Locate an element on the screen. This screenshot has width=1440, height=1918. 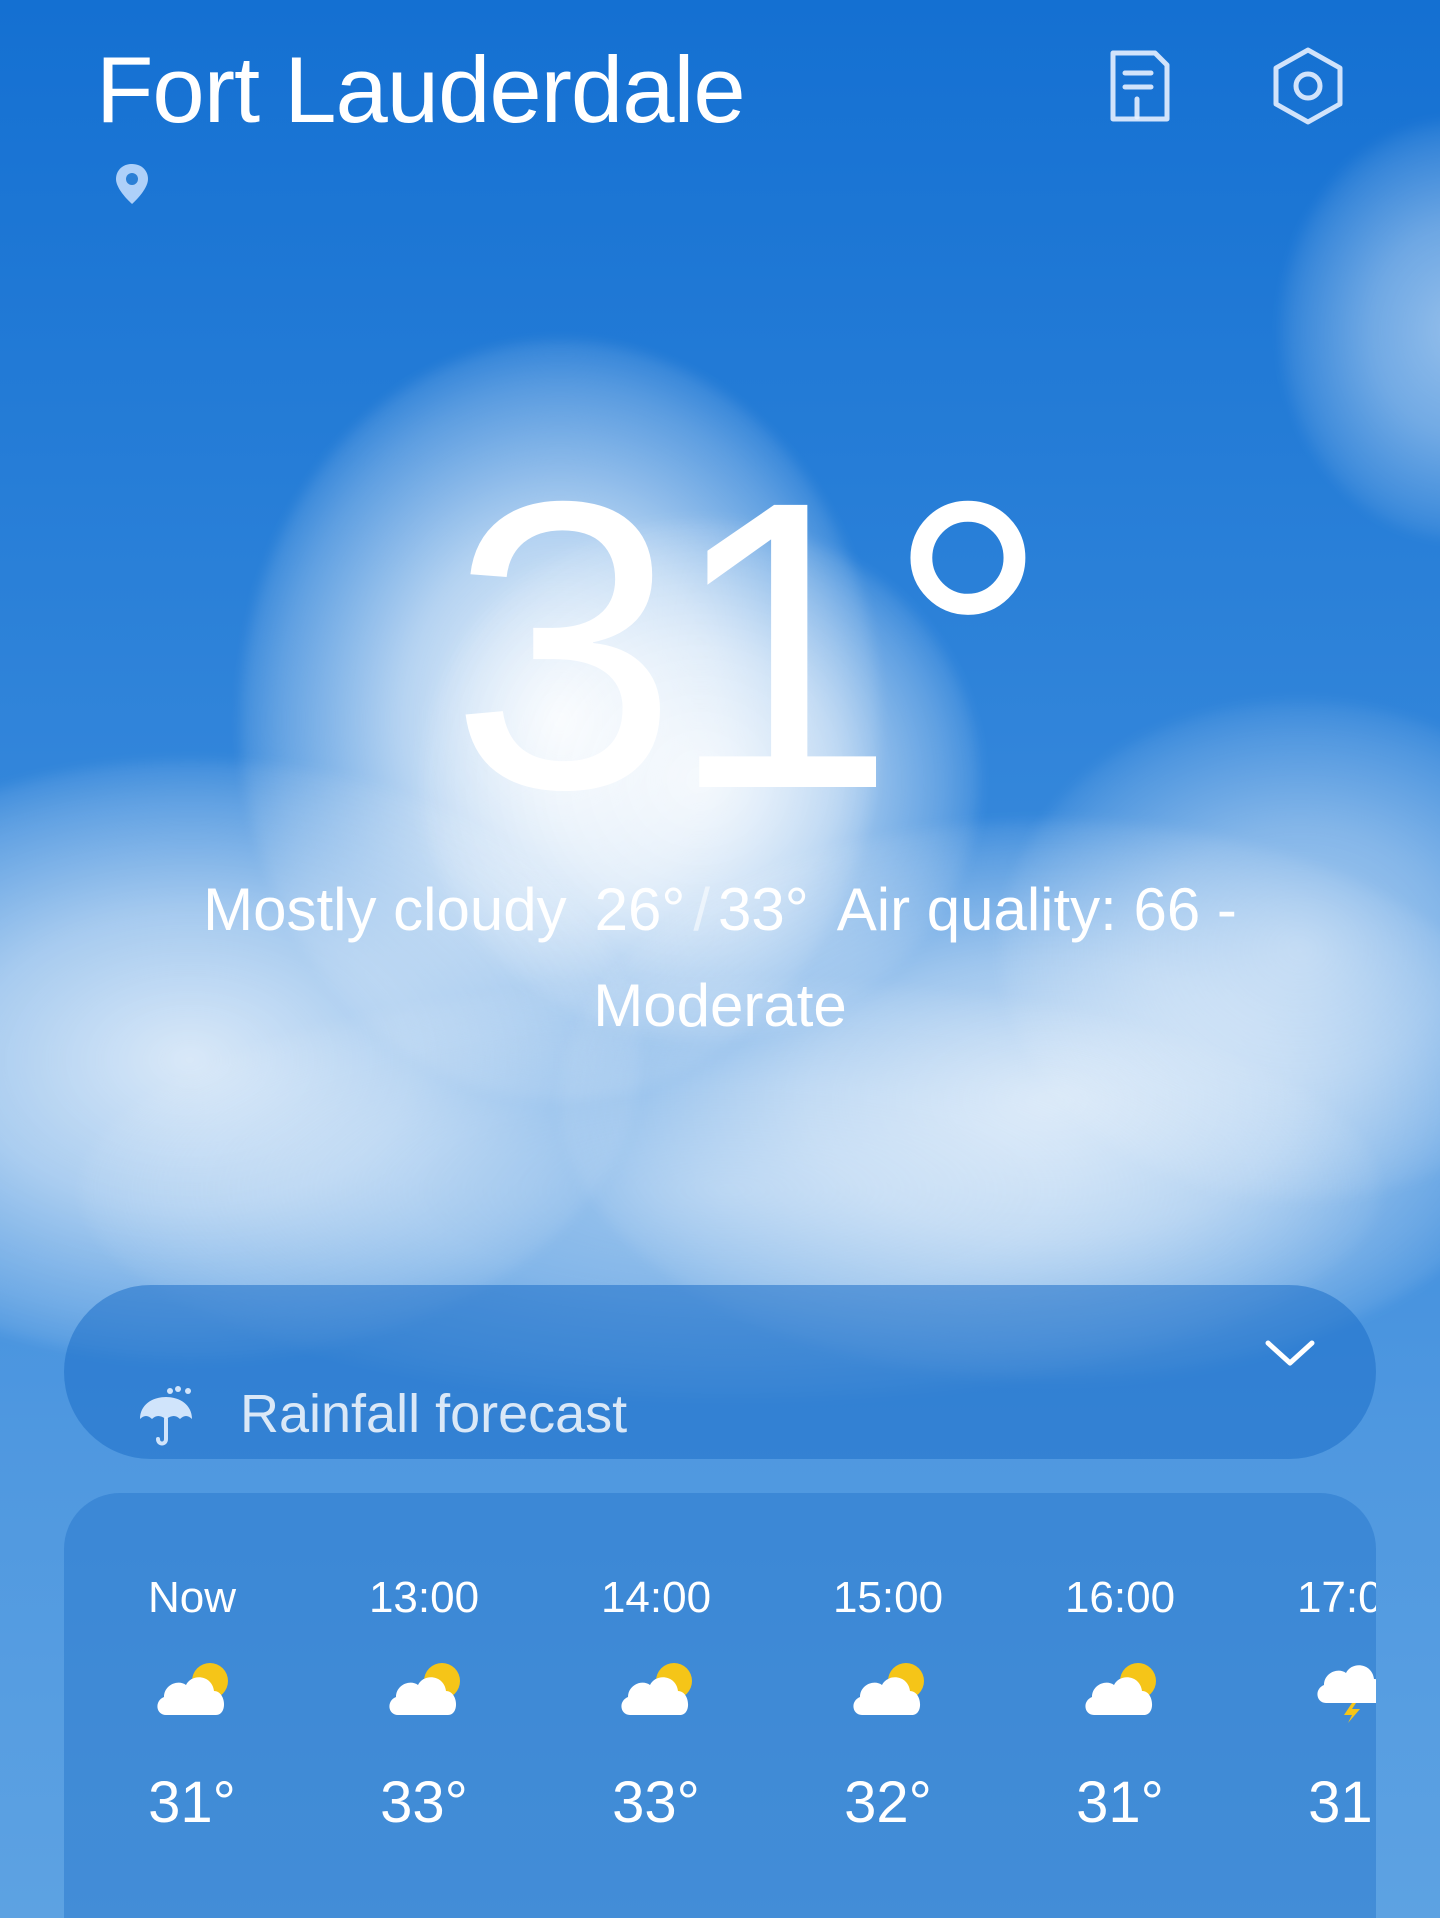
hourly-time: 15:00 is located at coordinates (888, 1597).